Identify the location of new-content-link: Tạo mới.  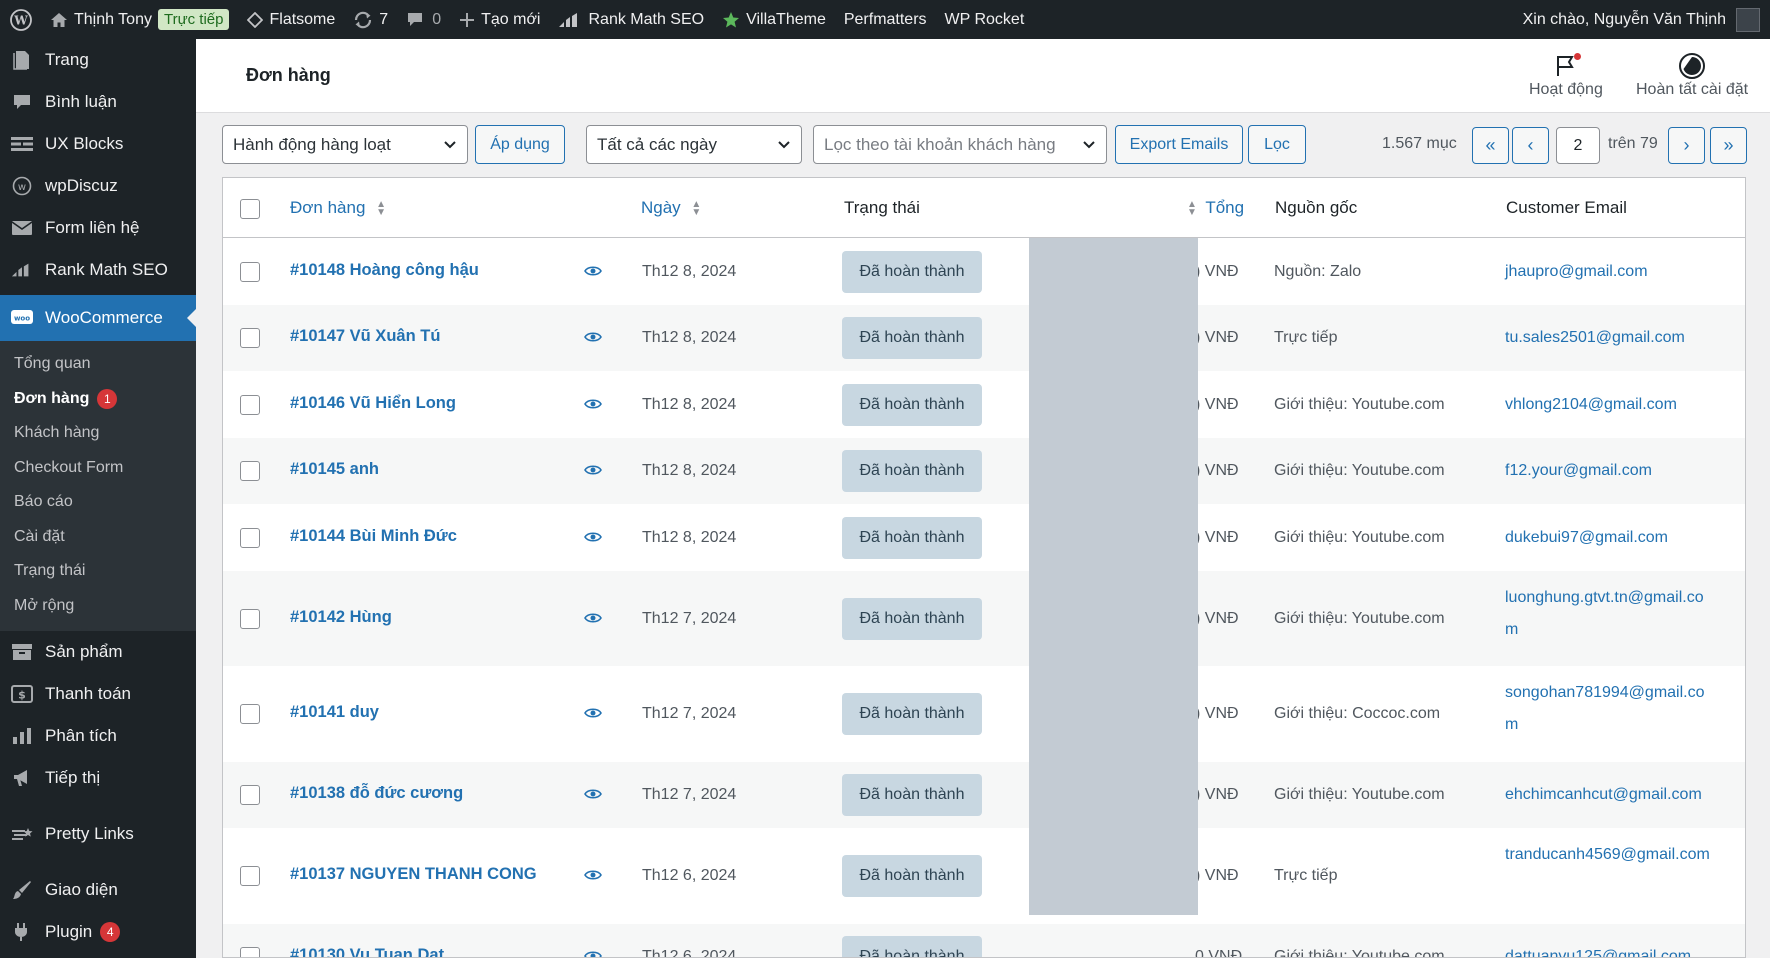
(499, 19).